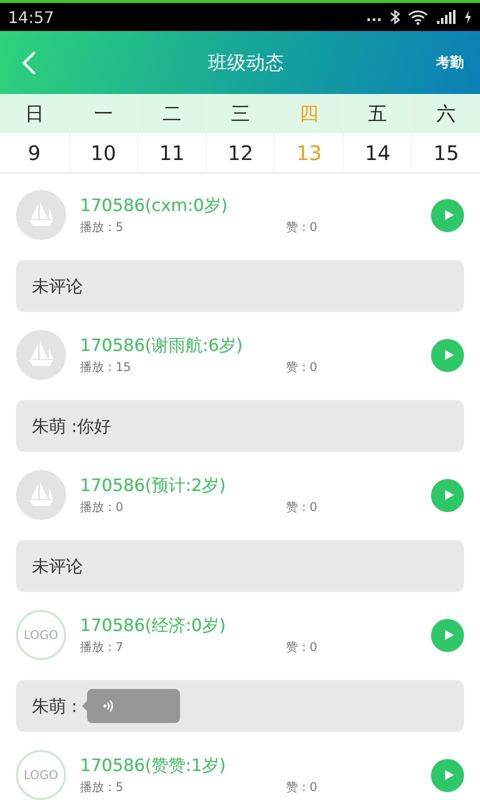 This screenshot has width=480, height=800. What do you see at coordinates (153, 486) in the screenshot?
I see `post-title: 170586(预计:2岁)` at bounding box center [153, 486].